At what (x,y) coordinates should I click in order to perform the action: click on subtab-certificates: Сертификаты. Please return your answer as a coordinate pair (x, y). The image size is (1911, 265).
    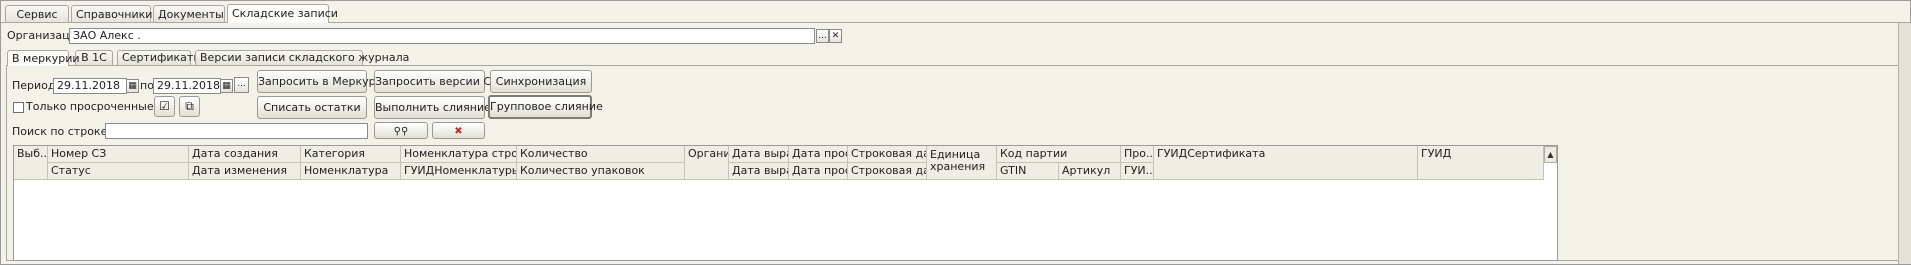
    Looking at the image, I should click on (159, 57).